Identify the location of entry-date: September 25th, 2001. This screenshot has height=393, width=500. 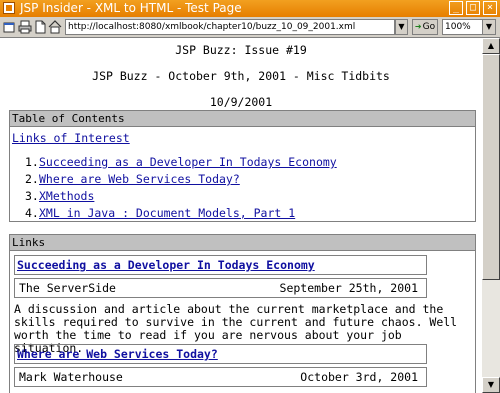
(348, 288).